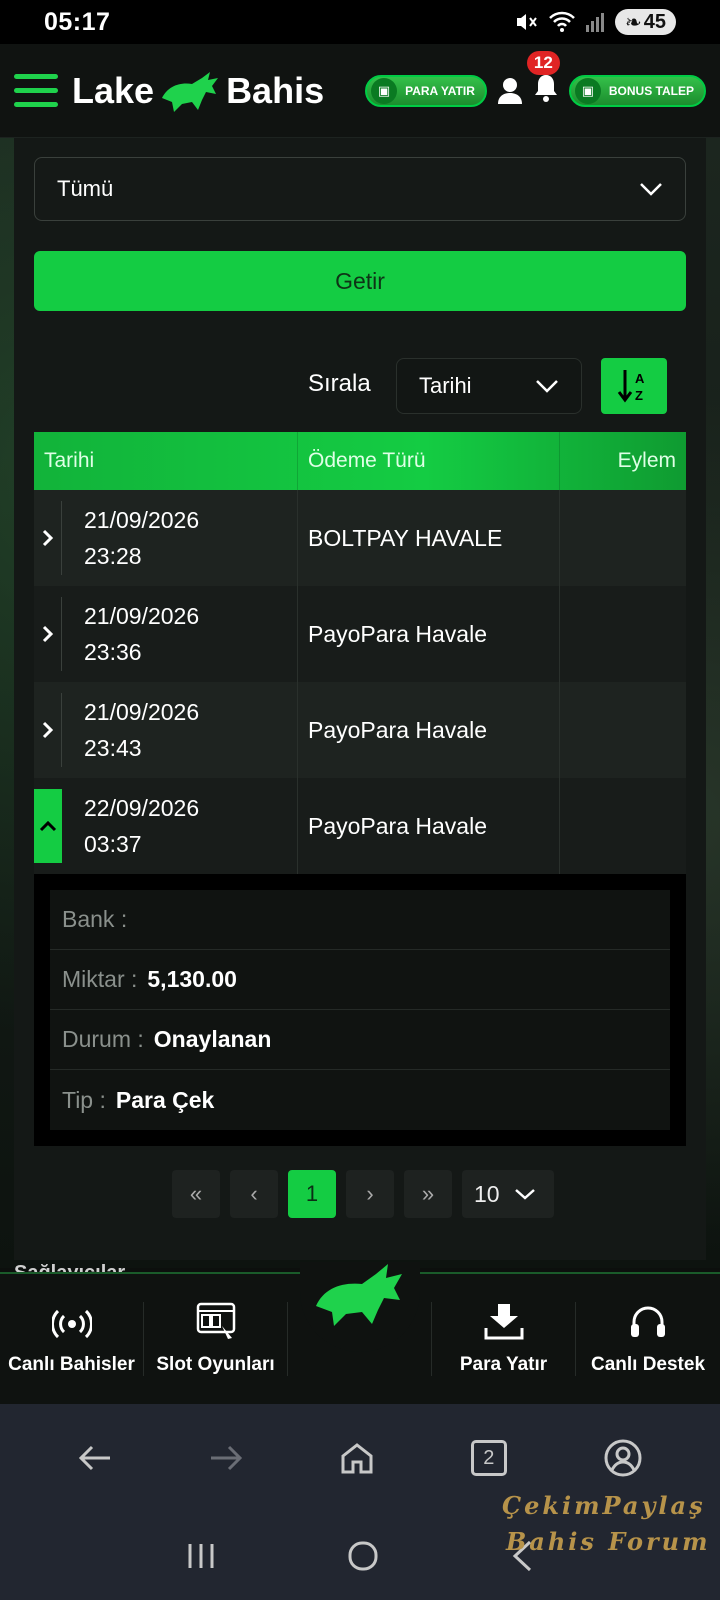 The width and height of the screenshot is (720, 1600). I want to click on battery-level: 45, so click(654, 21).